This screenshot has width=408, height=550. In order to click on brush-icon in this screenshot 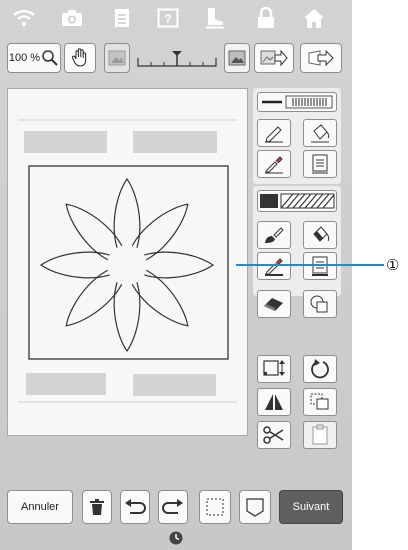, I will do `click(274, 235)`.